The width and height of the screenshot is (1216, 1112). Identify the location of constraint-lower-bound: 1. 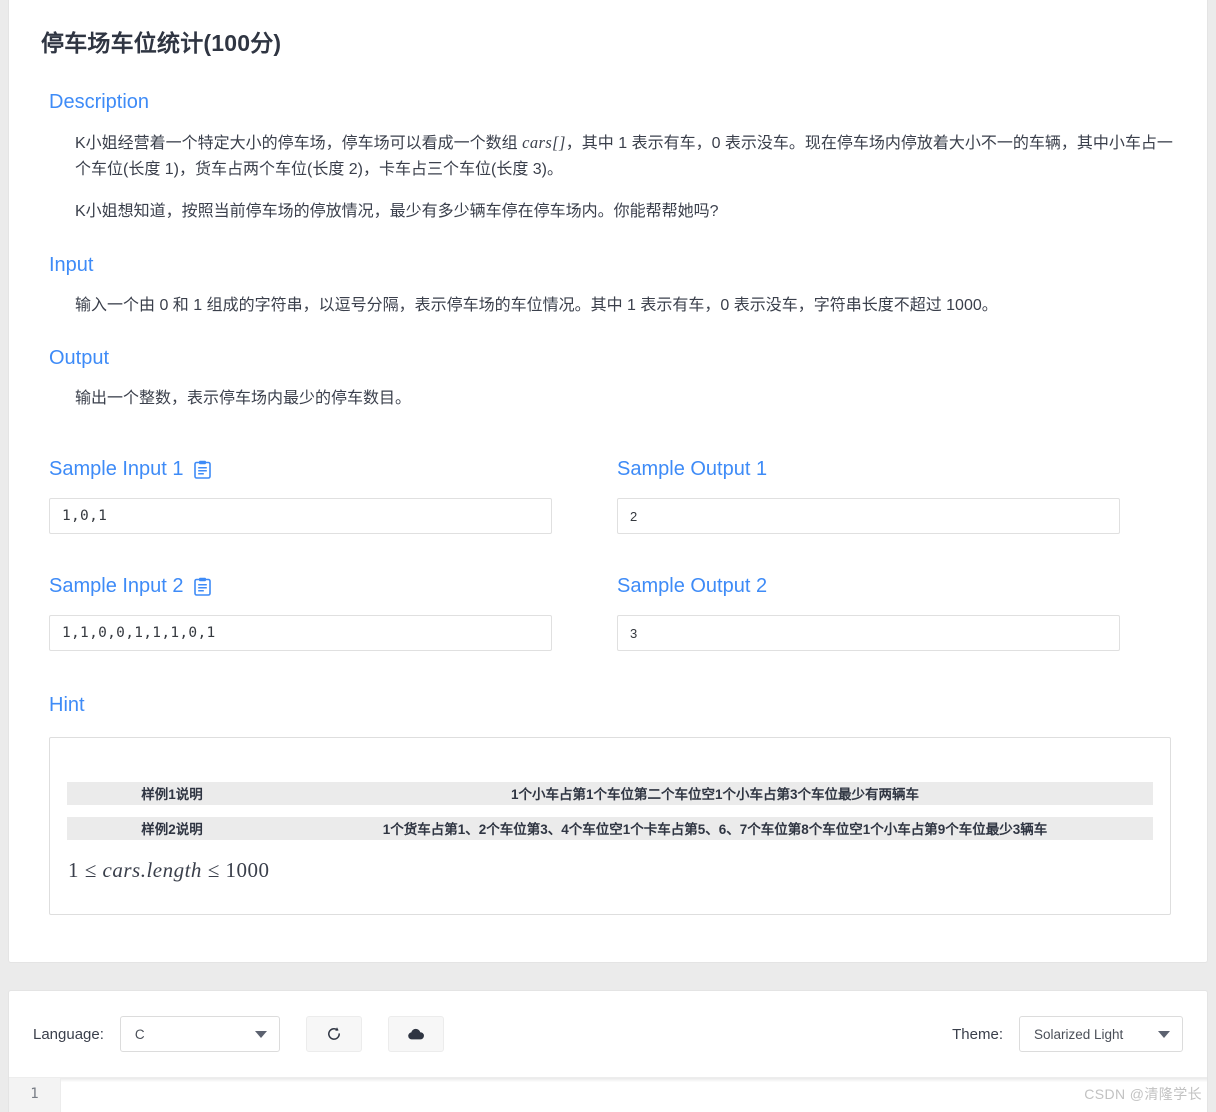
(73, 869).